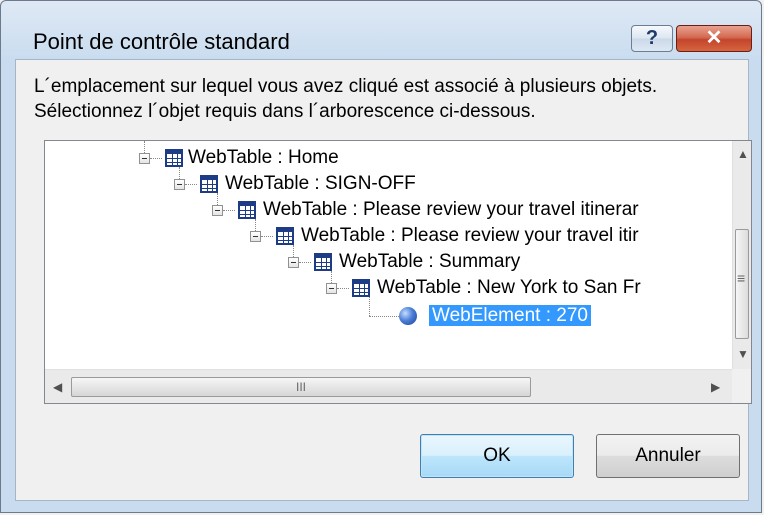 The height and width of the screenshot is (515, 764). What do you see at coordinates (408, 316) in the screenshot?
I see `globe-icon` at bounding box center [408, 316].